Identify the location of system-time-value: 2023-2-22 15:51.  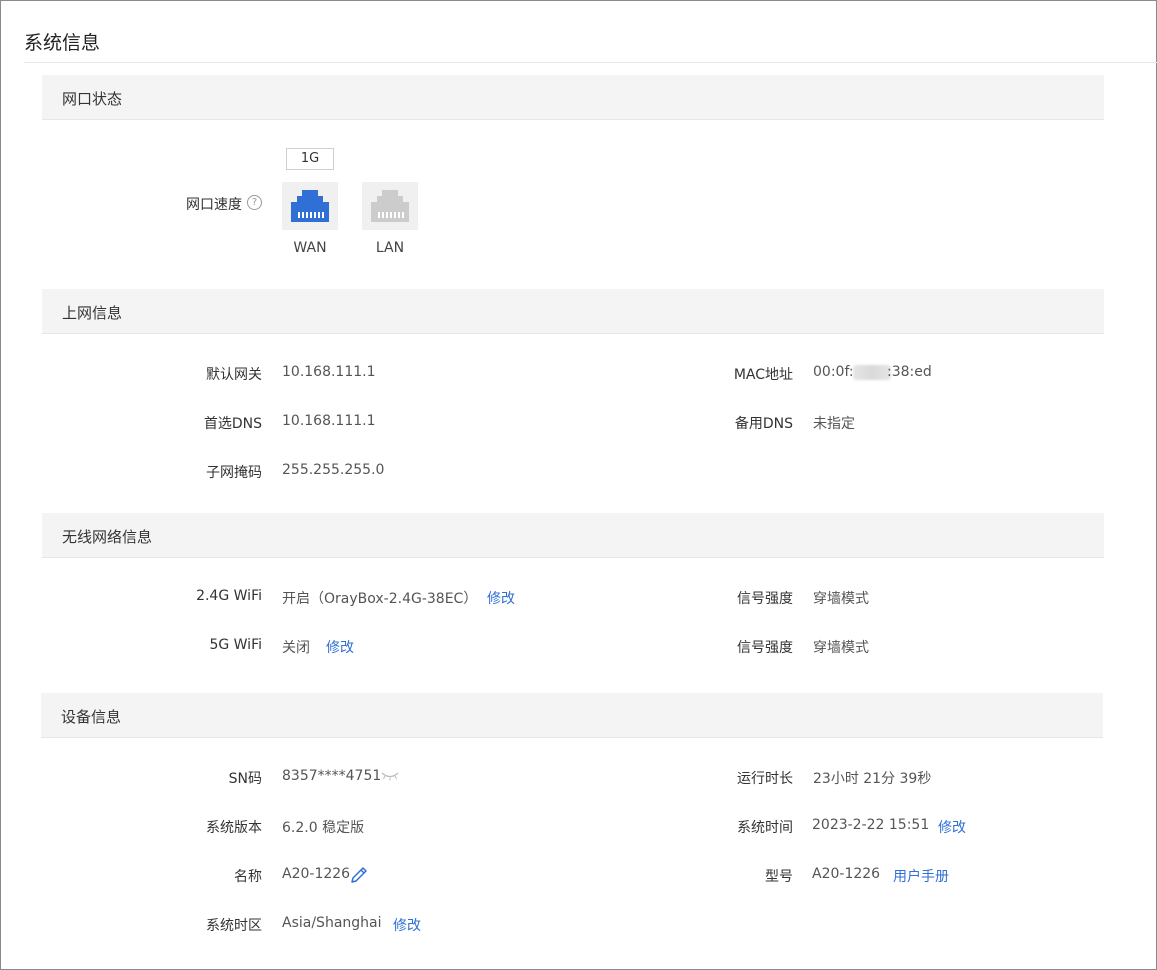
(871, 825).